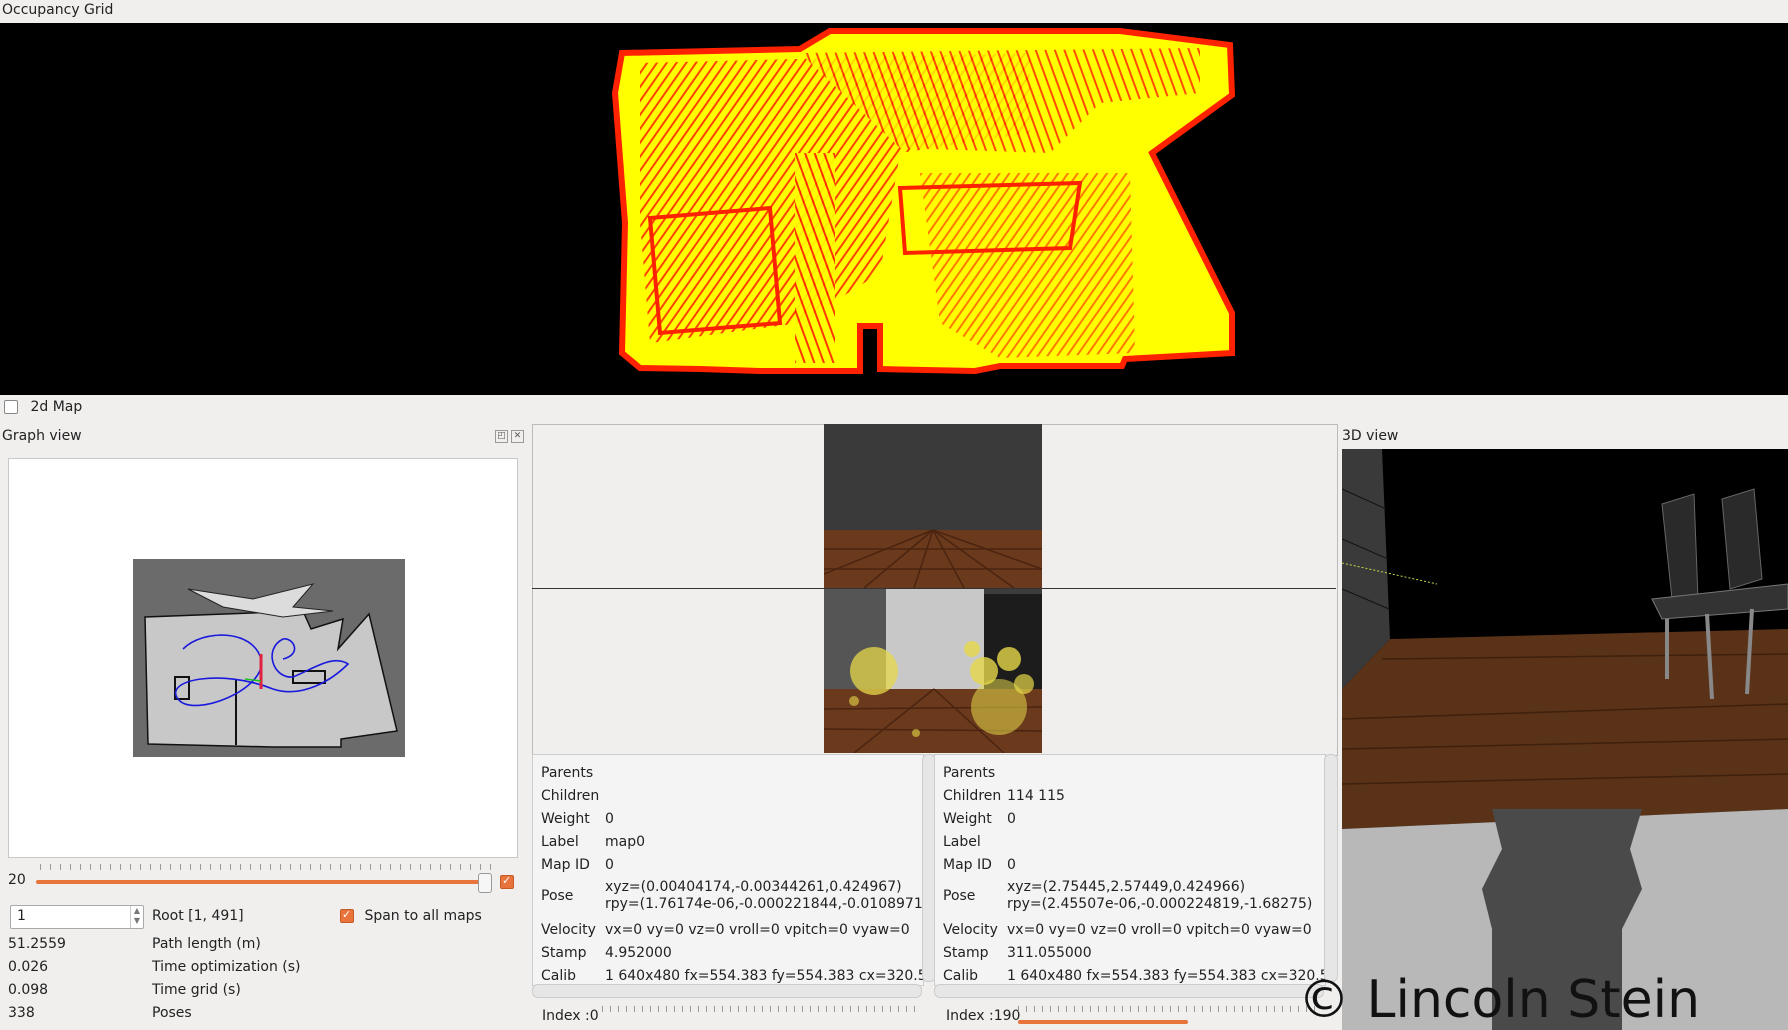 This screenshot has width=1788, height=1030. Describe the element at coordinates (21, 916) in the screenshot. I see `root-spinbox-value: 1` at that location.